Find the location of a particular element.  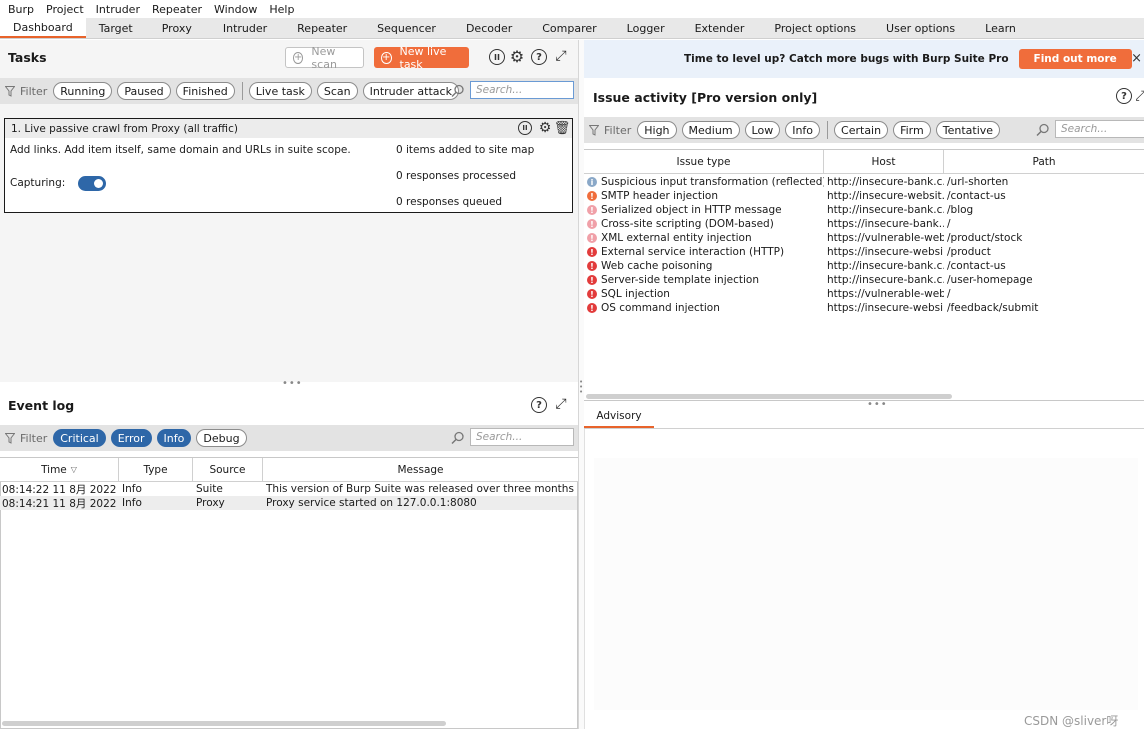

new-live-task-button: + New live task is located at coordinates (421, 58).